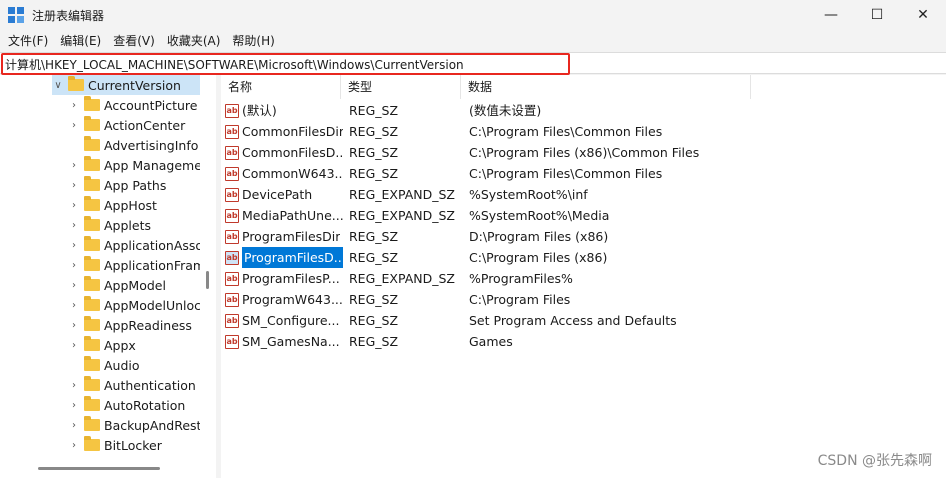 This screenshot has height=478, width=946. Describe the element at coordinates (284, 110) in the screenshot. I see `value-name-cell: ab (默认)` at that location.